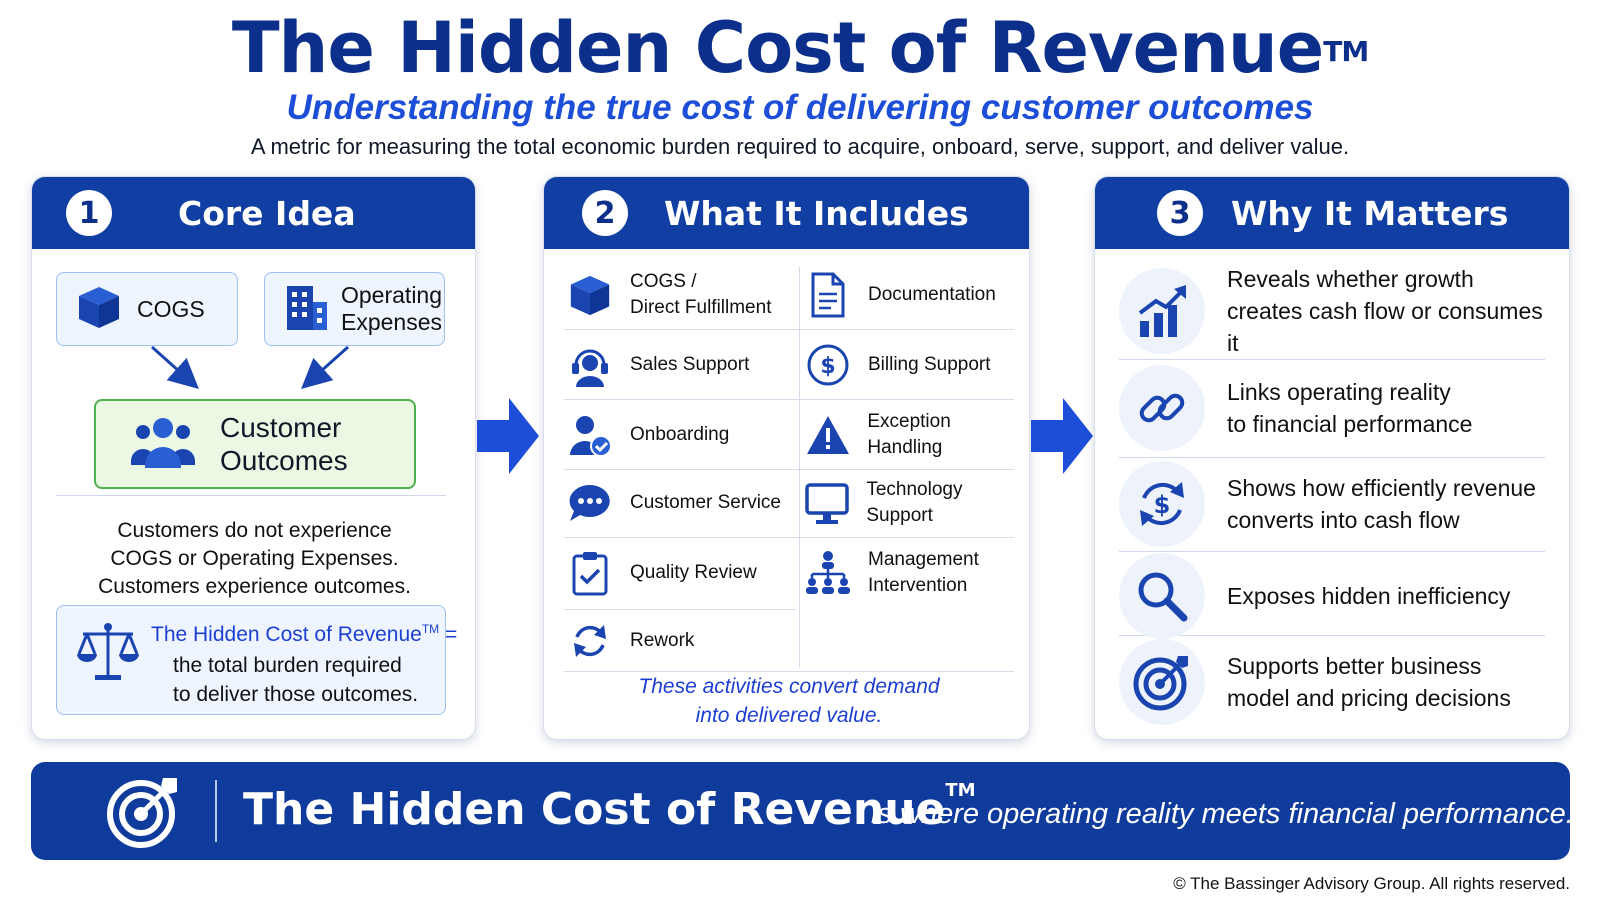 The image size is (1600, 900). Describe the element at coordinates (163, 444) in the screenshot. I see `people-icon` at that location.